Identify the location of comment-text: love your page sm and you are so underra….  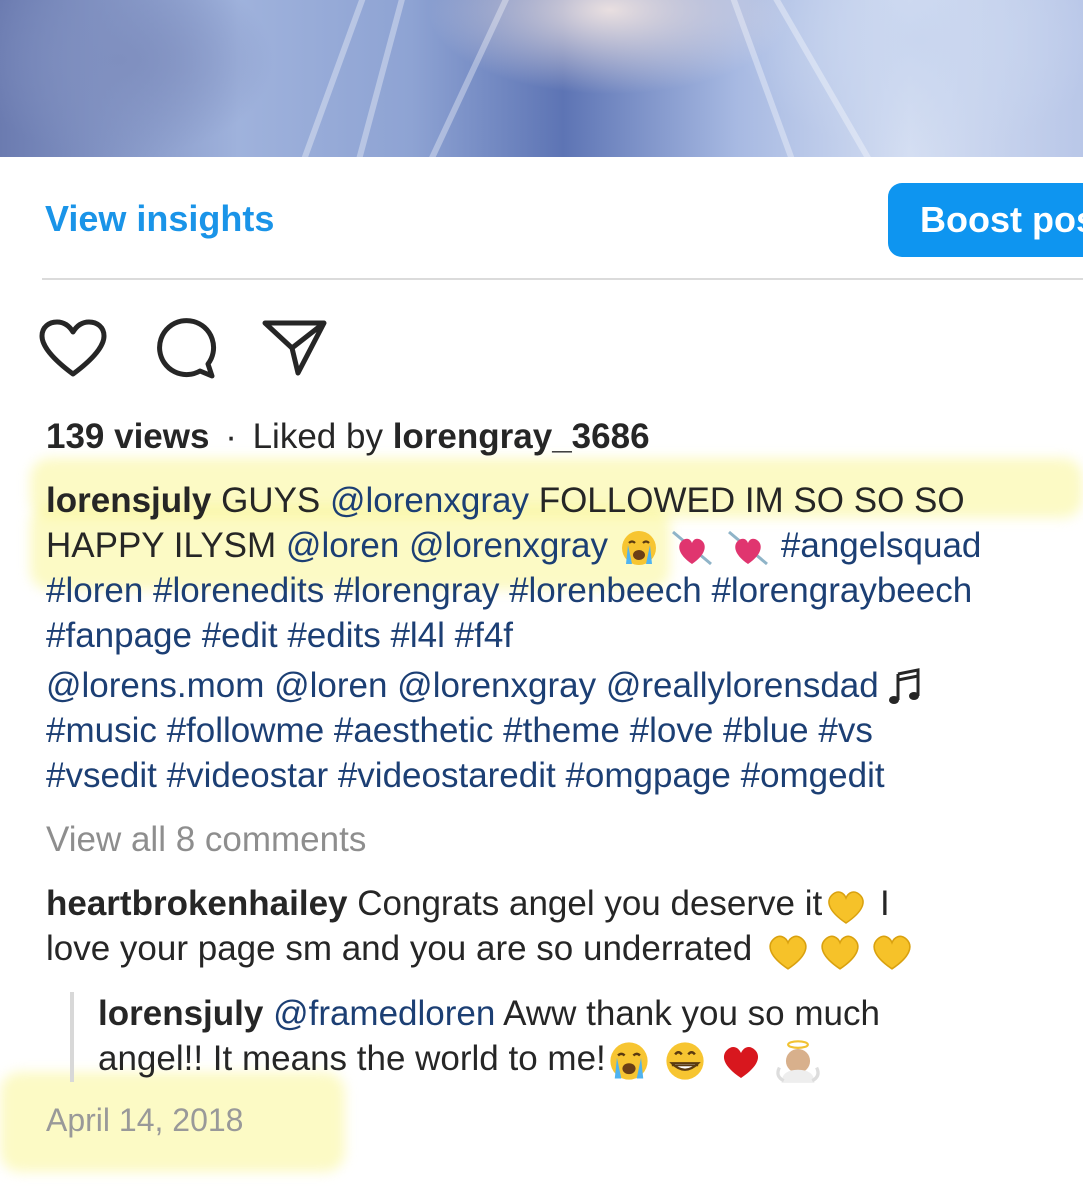
(399, 948).